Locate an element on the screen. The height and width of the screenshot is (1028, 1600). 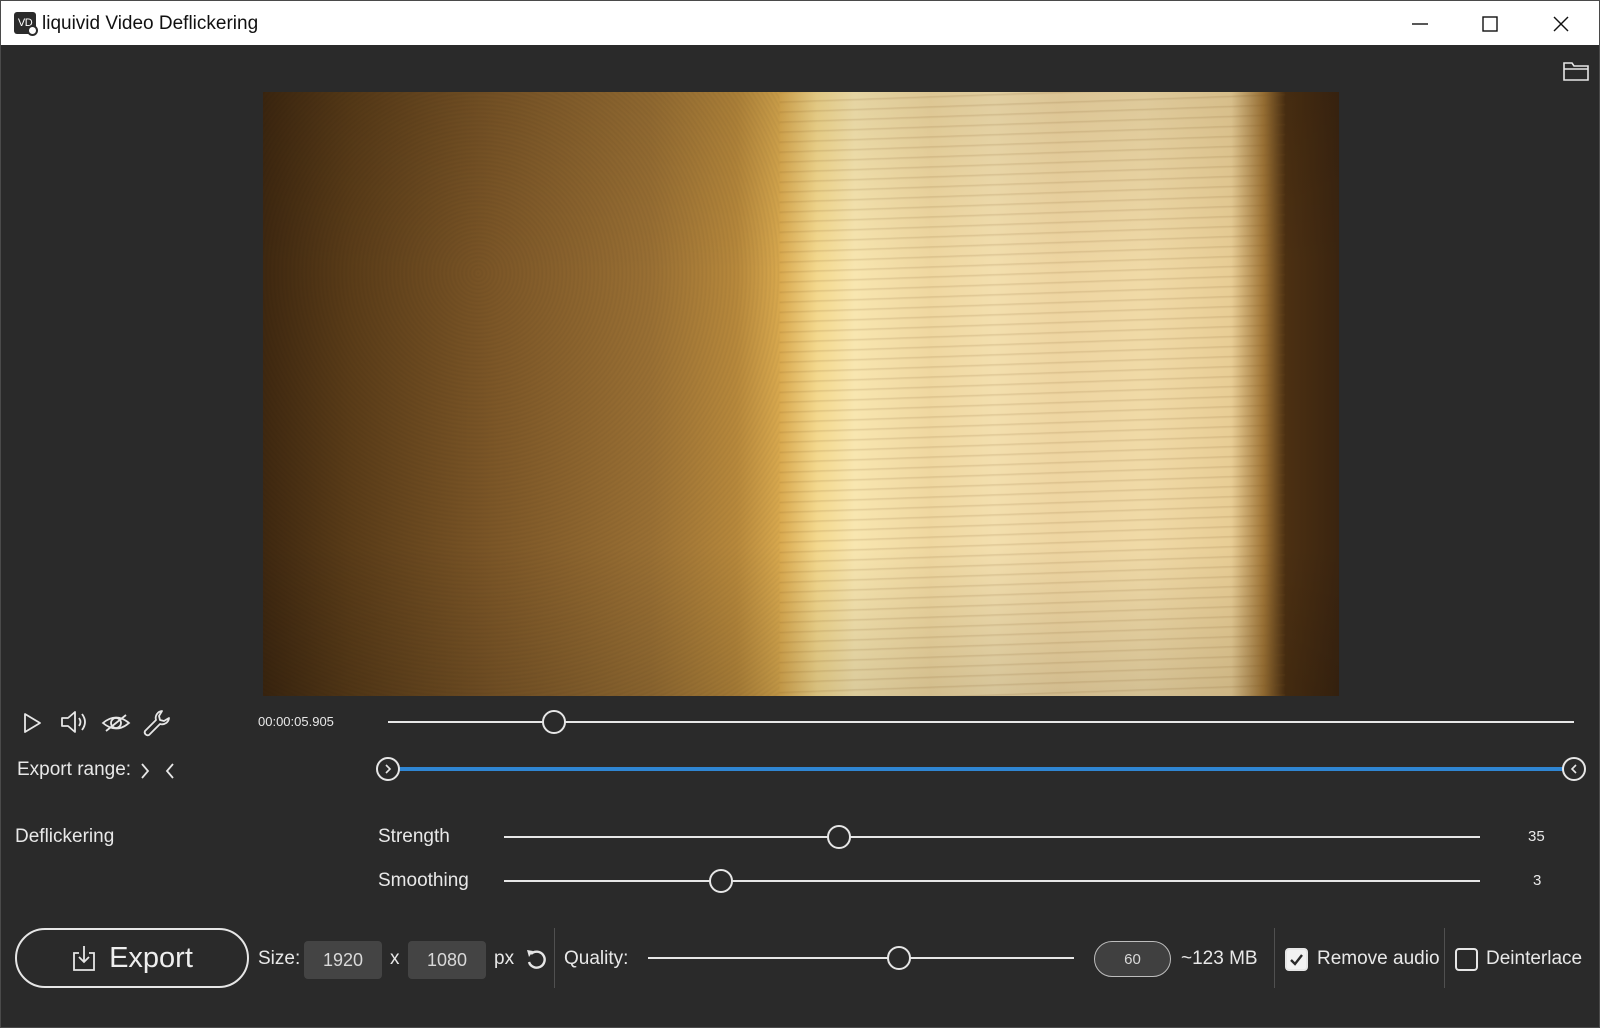
title-bar: VD liquivid Video Deflickering is located at coordinates (800, 22).